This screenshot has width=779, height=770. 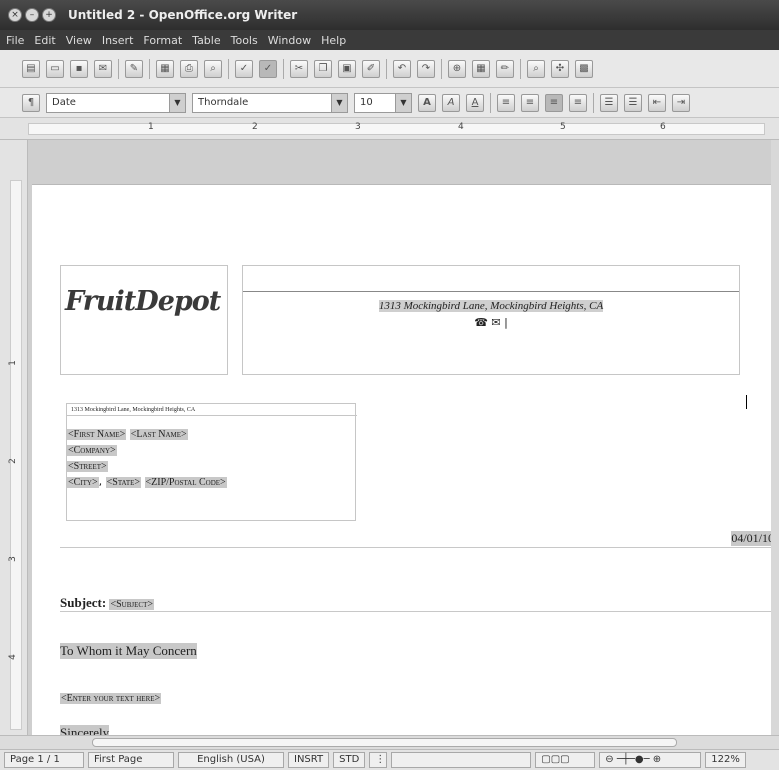 I want to click on autospellcheck-icon: ✓, so click(x=268, y=68).